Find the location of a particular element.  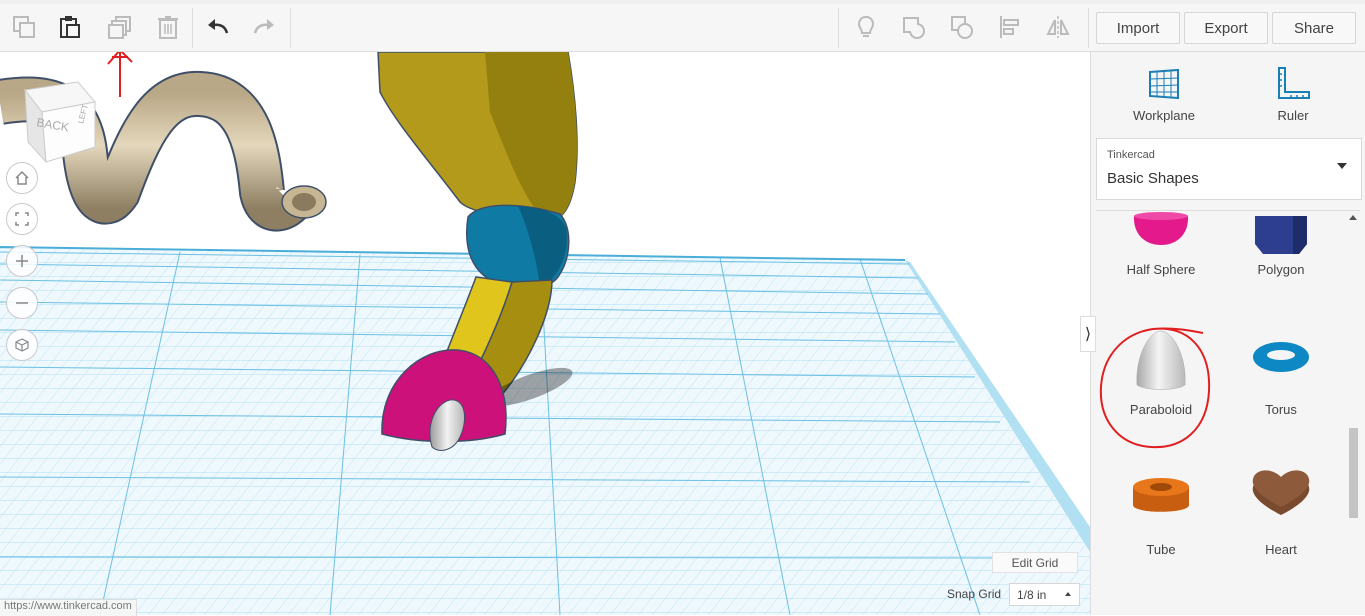

fit-icon is located at coordinates (22, 219).